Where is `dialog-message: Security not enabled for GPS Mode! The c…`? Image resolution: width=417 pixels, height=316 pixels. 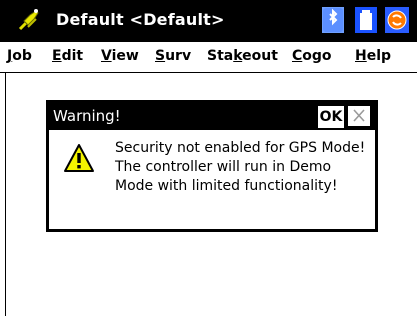
dialog-message: Security not enabled for GPS Mode! The c… is located at coordinates (244, 167).